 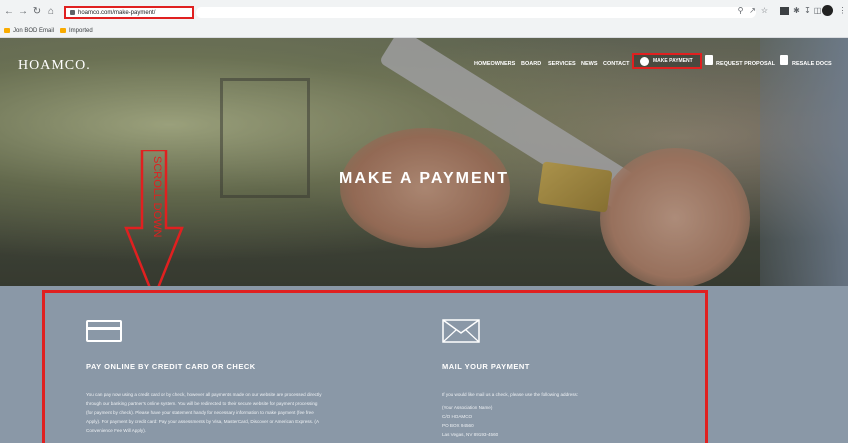 What do you see at coordinates (784, 60) in the screenshot?
I see `resale-docs-icon` at bounding box center [784, 60].